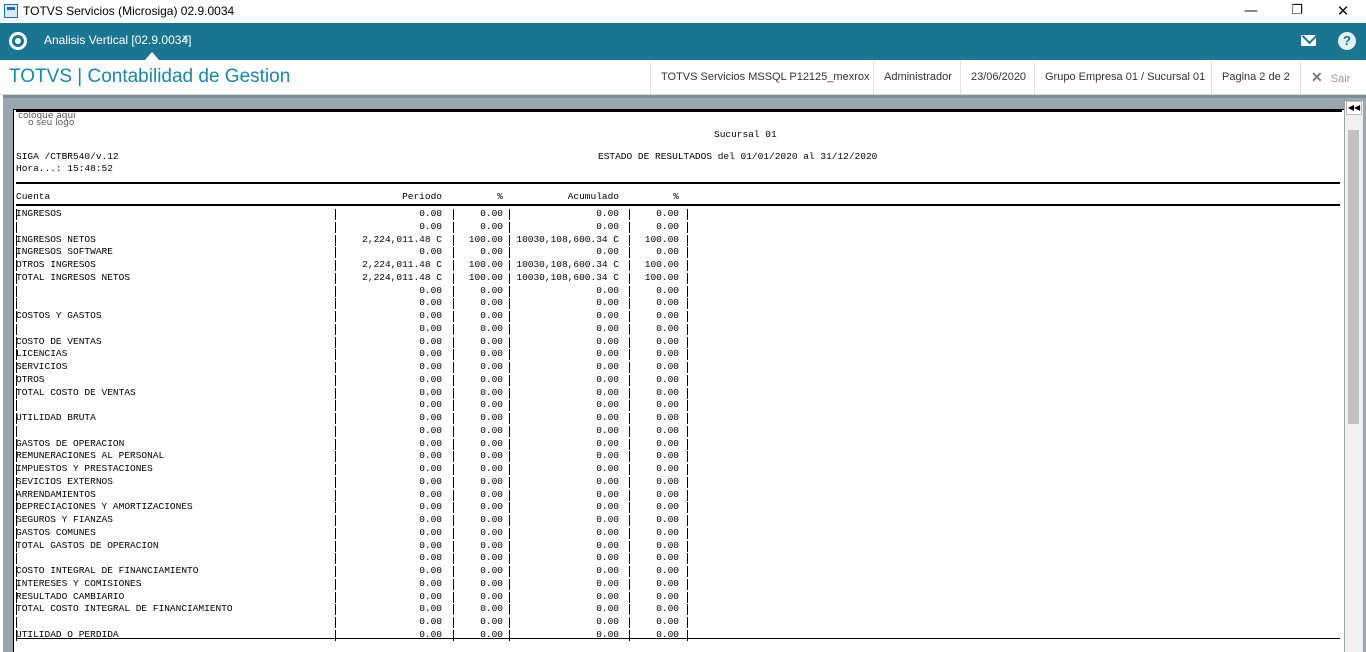  I want to click on minimize-button: —, so click(1251, 11).